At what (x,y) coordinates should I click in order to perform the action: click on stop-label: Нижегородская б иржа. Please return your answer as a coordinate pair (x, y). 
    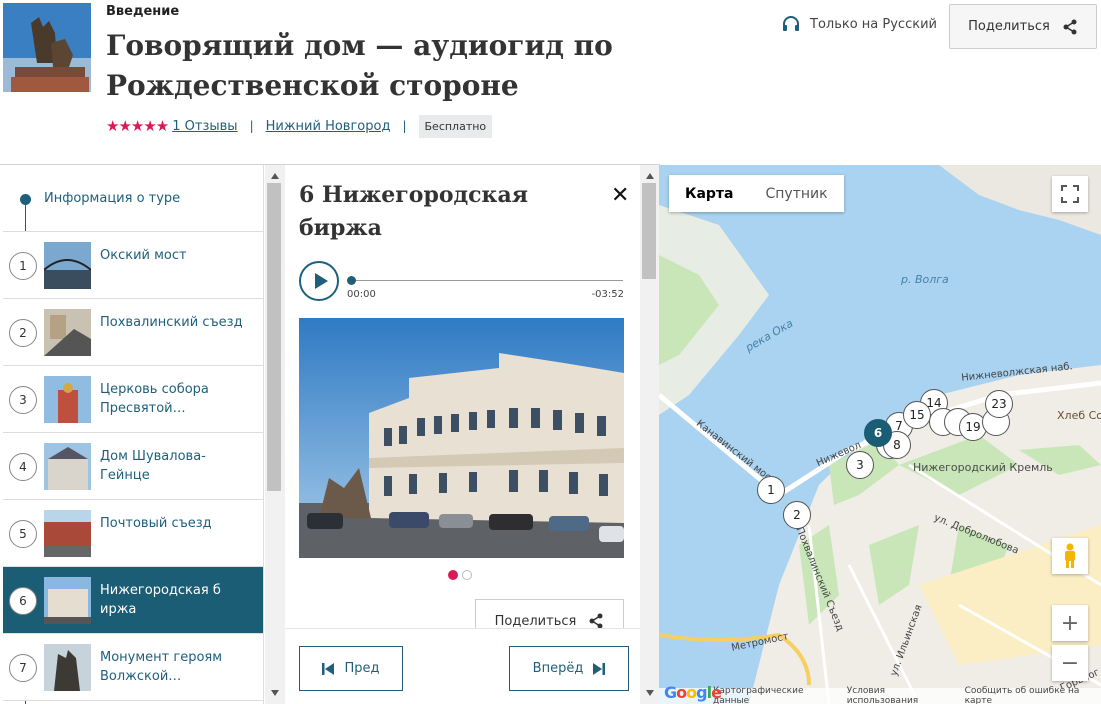
    Looking at the image, I should click on (160, 600).